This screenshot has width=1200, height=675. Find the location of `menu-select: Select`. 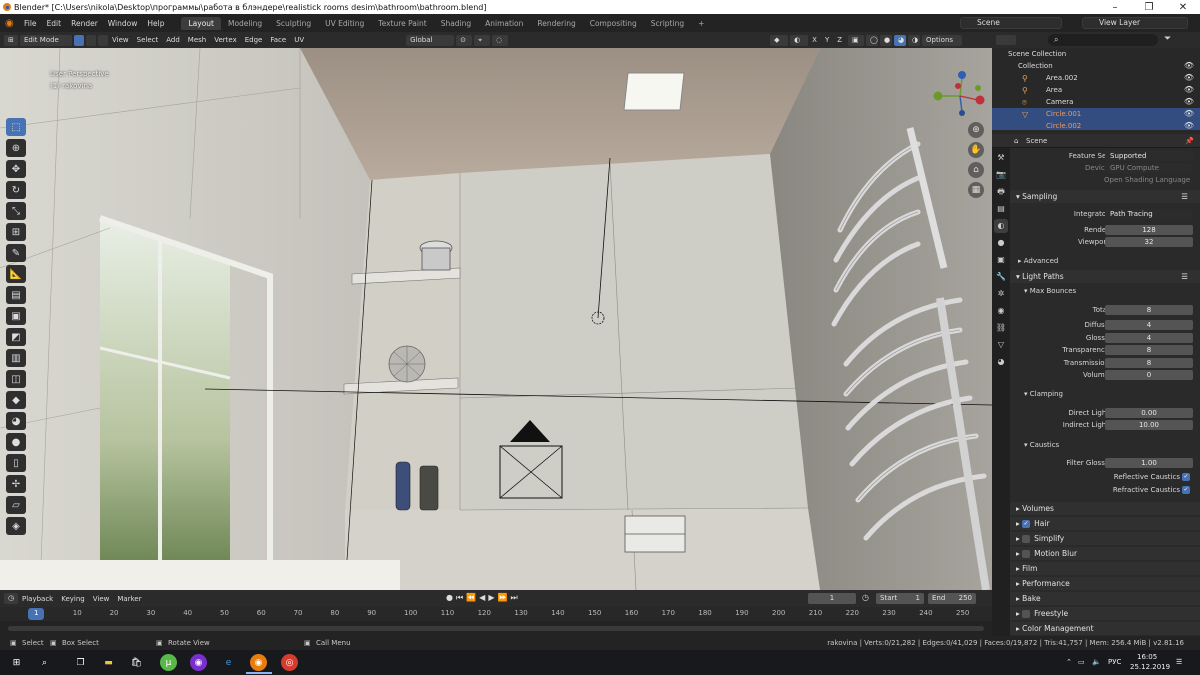

menu-select: Select is located at coordinates (148, 40).